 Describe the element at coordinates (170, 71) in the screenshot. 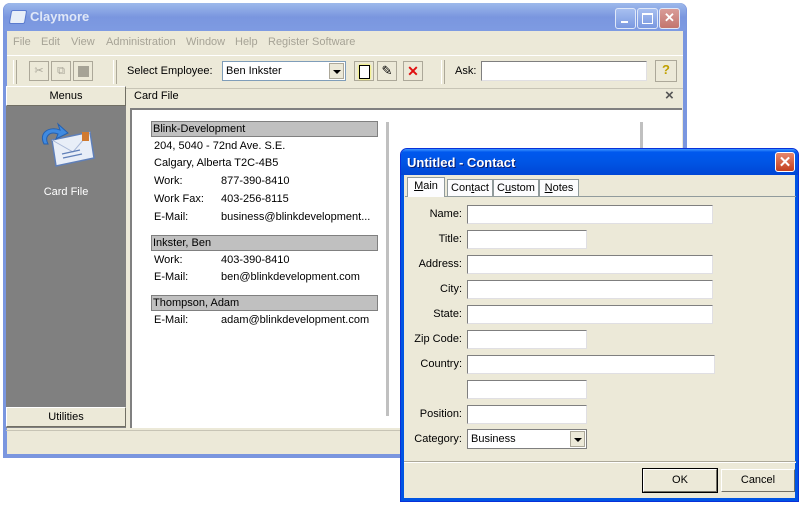

I see `select-employee-label: Select Employee:` at that location.